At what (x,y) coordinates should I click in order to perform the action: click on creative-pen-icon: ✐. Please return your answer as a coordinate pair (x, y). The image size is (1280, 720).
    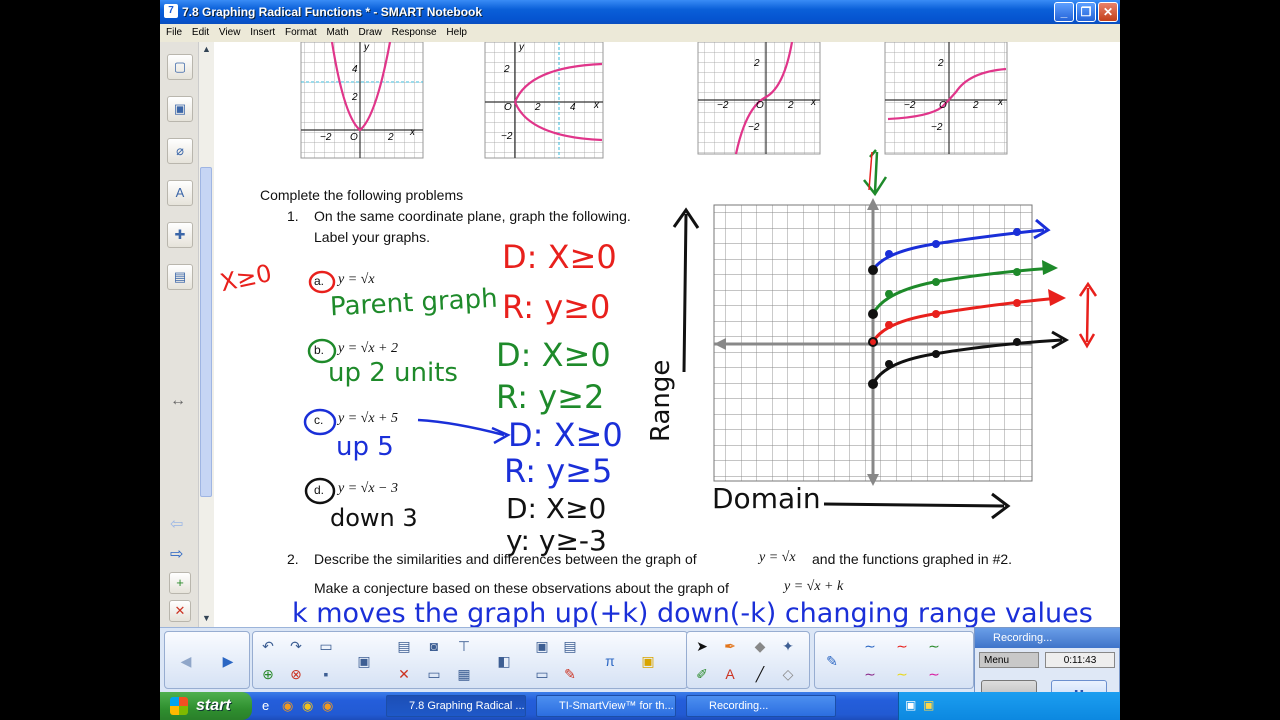
    Looking at the image, I should click on (702, 674).